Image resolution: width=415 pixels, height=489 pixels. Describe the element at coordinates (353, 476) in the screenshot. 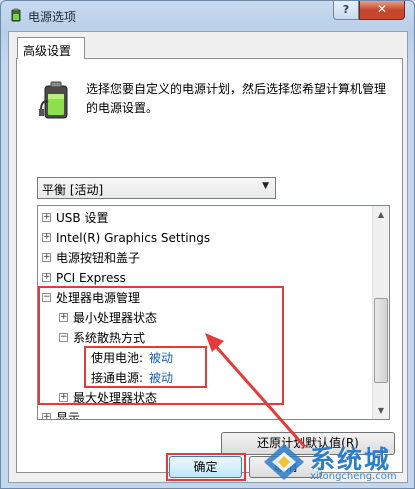

I see `watermark-url: xitongcheng.com` at that location.